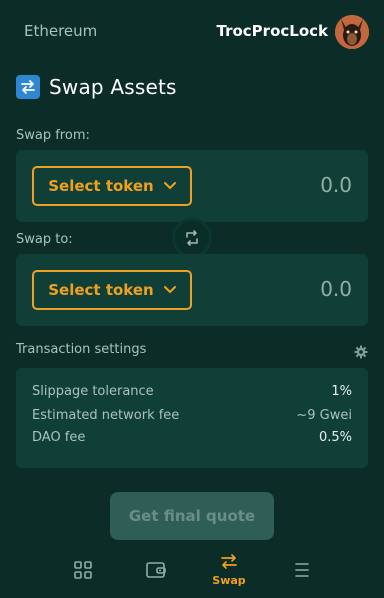 The width and height of the screenshot is (384, 598). I want to click on gear-icon, so click(361, 351).